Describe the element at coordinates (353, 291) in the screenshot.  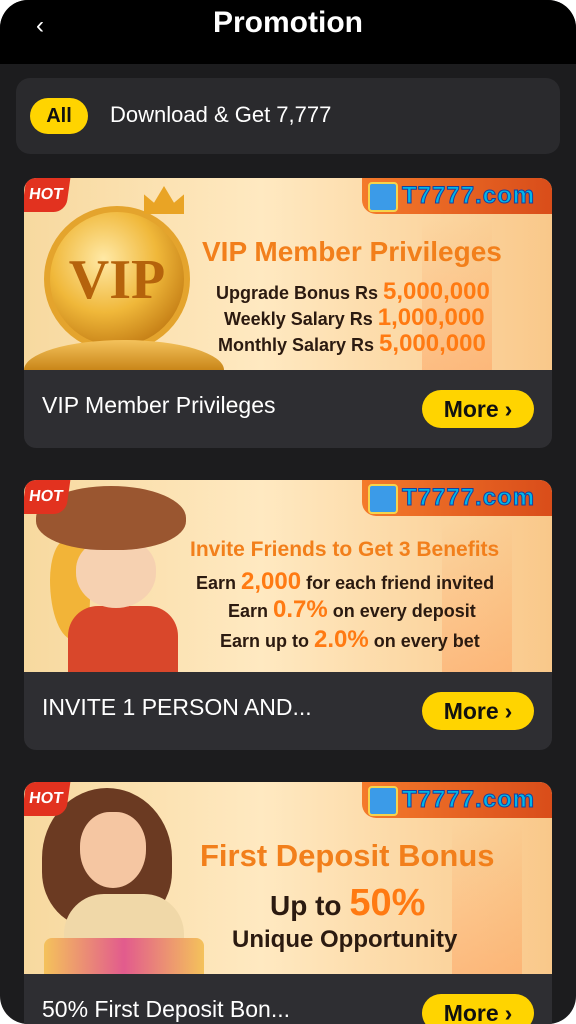
I see `banner-line-1: Upgrade Bonus Rs 5,000,000` at that location.